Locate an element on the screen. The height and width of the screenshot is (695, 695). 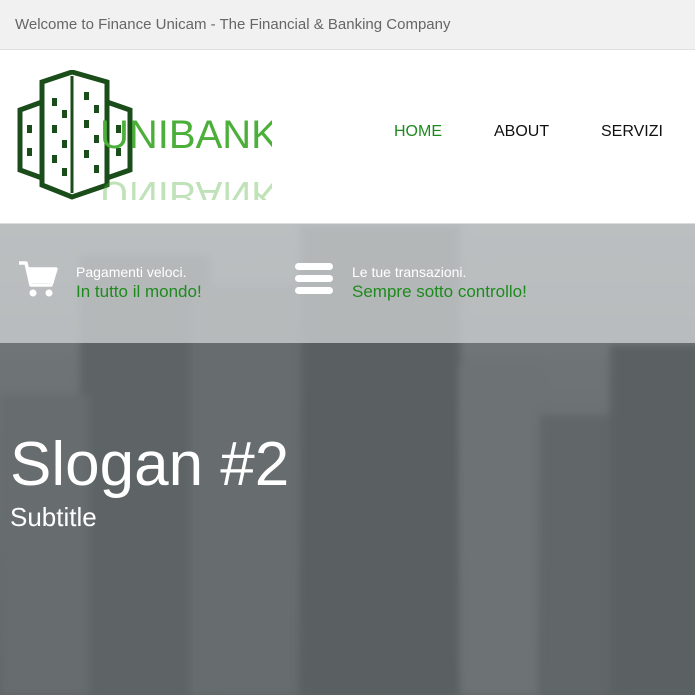
feature-headline: Sempre sotto controllo! is located at coordinates (439, 291).